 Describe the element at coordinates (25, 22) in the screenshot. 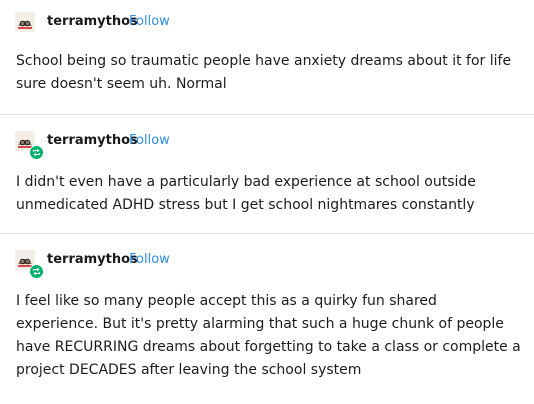

I see `avatar-icon` at that location.